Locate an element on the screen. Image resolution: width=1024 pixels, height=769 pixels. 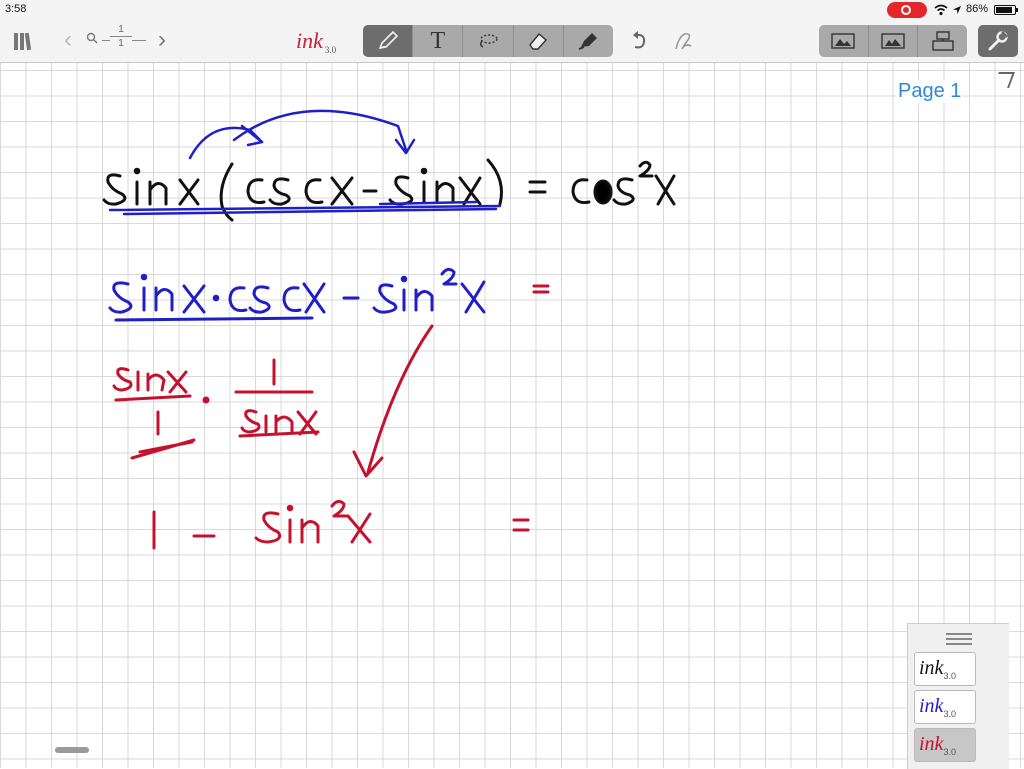
ink-swatch-red: ink3.0 is located at coordinates (945, 745).